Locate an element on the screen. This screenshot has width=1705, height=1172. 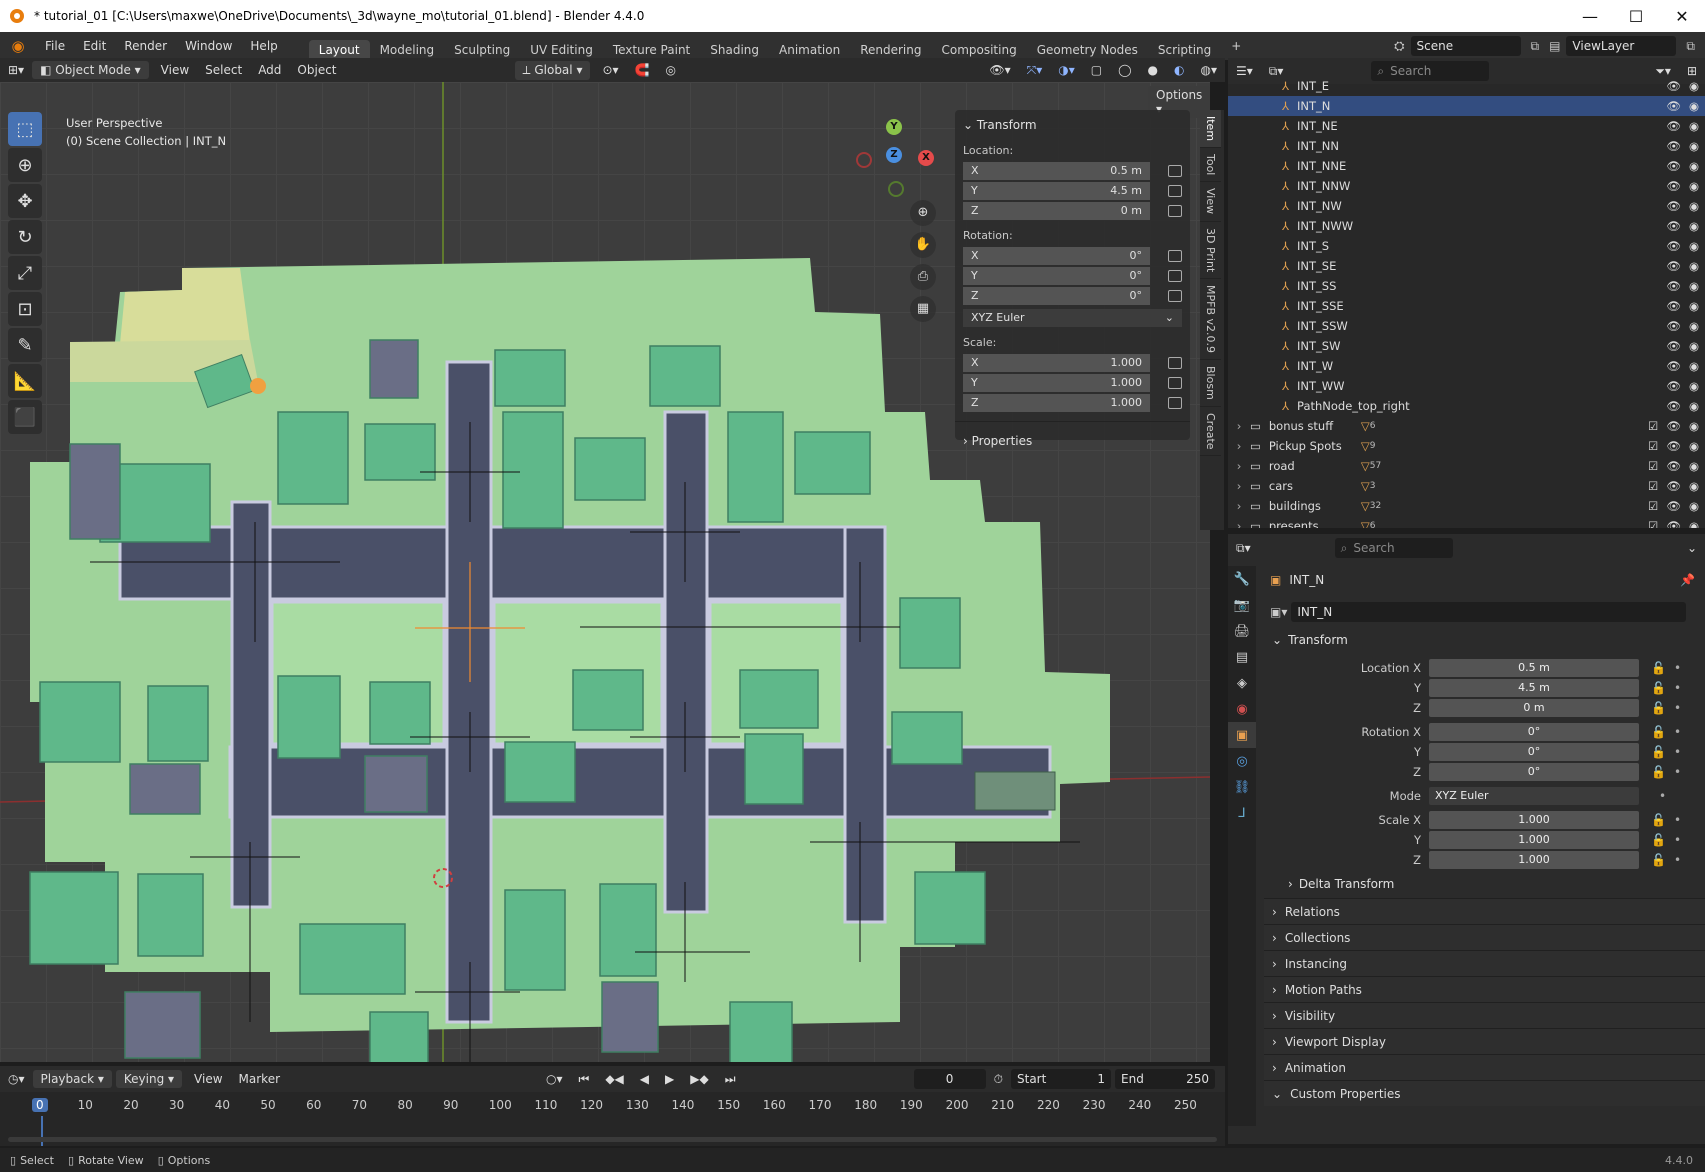
properties-search-input: ⌕ Search is located at coordinates (1393, 548).